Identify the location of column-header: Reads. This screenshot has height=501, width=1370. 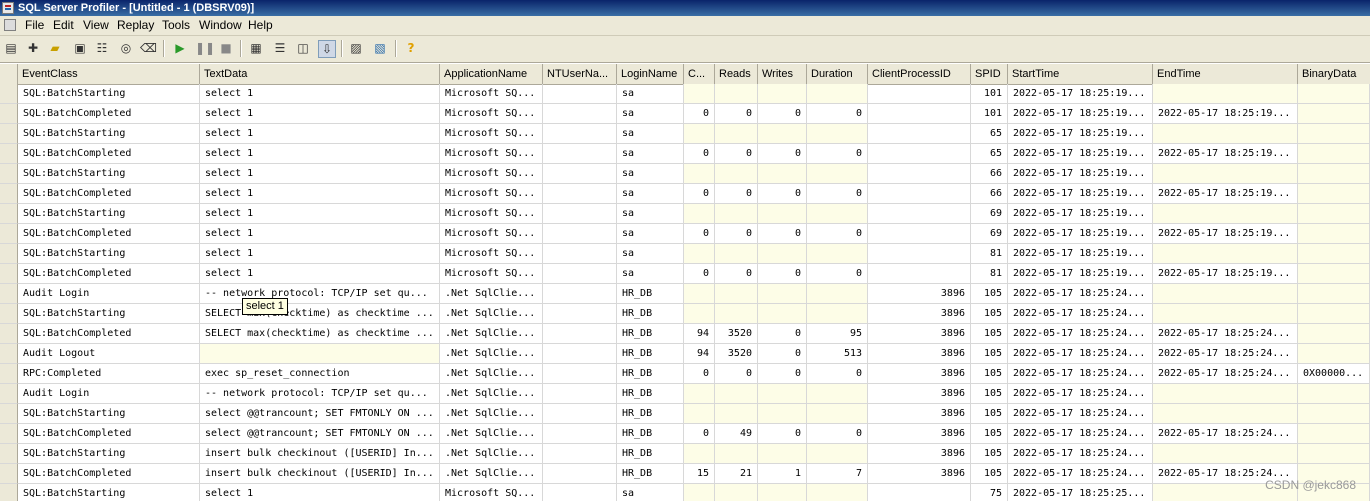
(736, 74).